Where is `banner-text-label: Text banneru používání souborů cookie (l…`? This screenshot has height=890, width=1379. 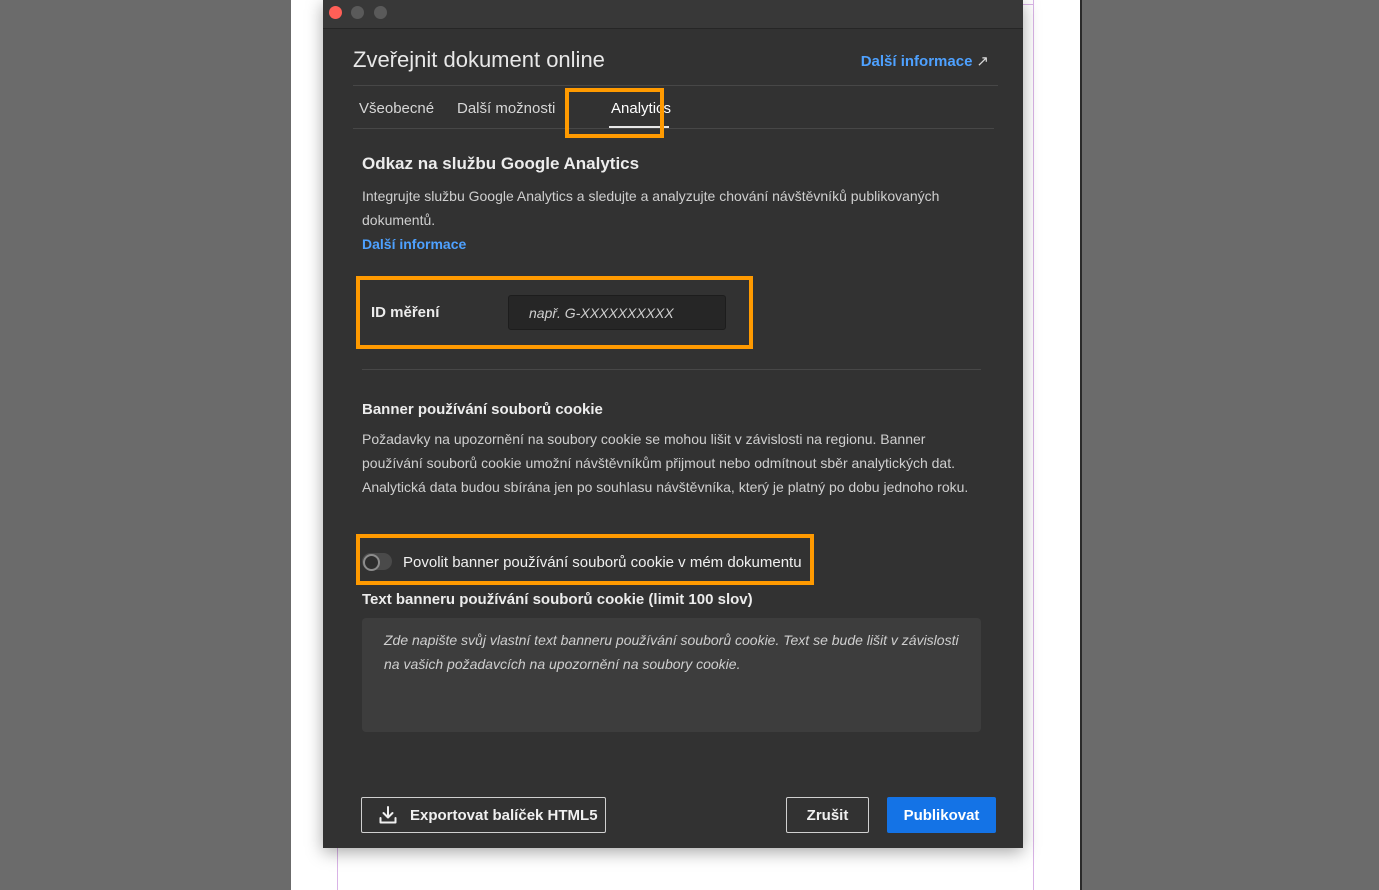
banner-text-label: Text banneru používání souborů cookie (l… is located at coordinates (557, 599).